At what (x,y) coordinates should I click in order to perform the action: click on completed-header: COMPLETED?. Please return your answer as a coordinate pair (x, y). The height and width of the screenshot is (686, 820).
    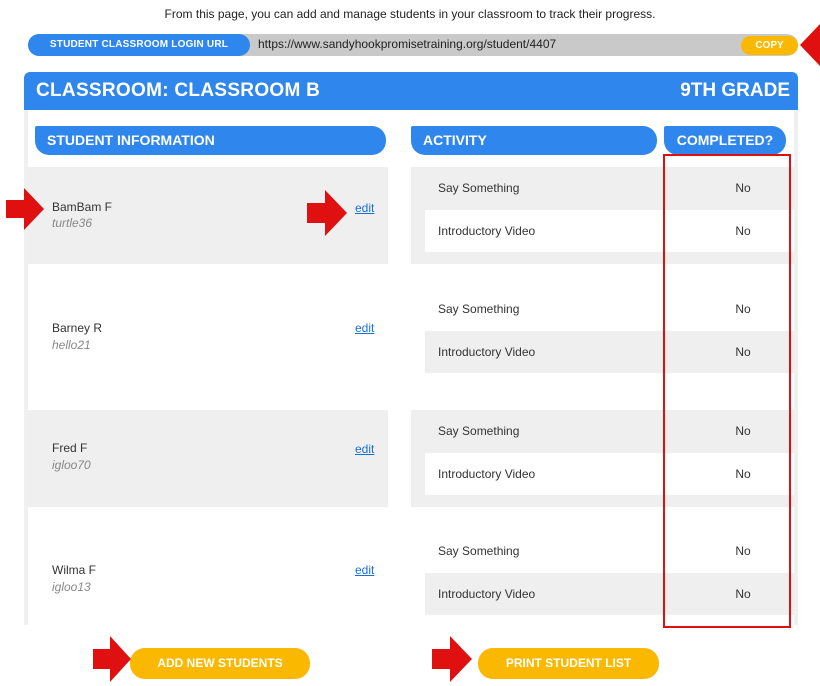
    Looking at the image, I should click on (725, 140).